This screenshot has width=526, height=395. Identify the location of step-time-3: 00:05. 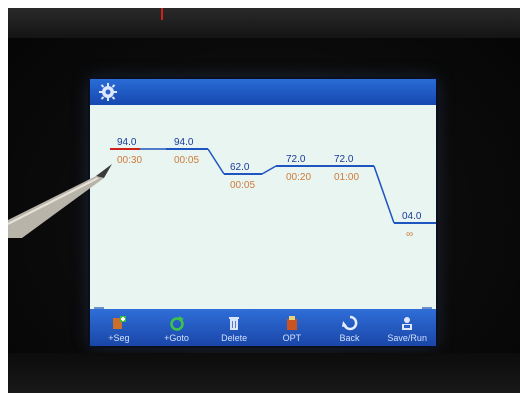
(242, 185).